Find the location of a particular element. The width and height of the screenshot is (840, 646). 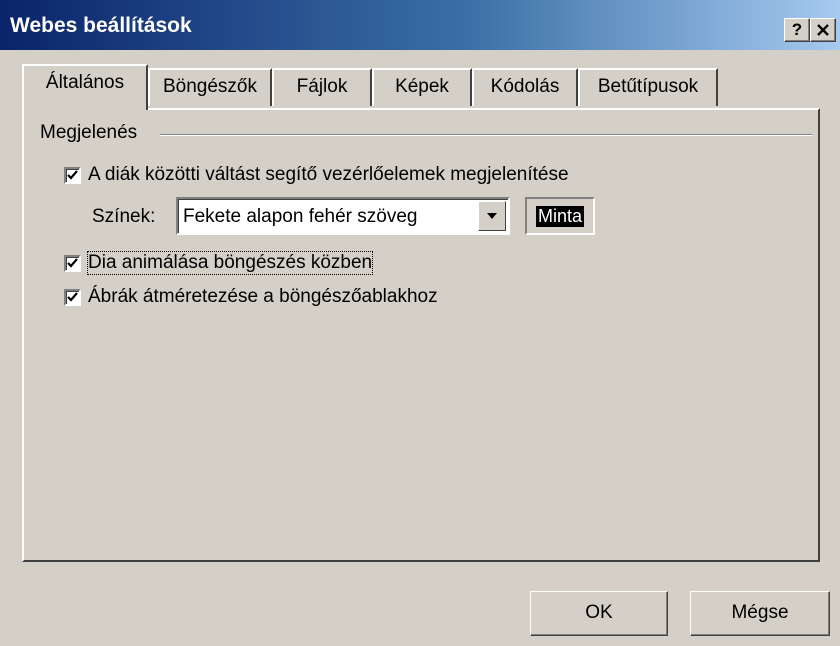

close-button is located at coordinates (823, 30).